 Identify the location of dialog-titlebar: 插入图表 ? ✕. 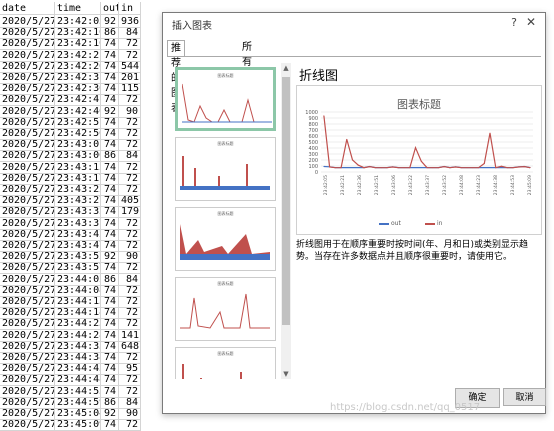
(354, 24).